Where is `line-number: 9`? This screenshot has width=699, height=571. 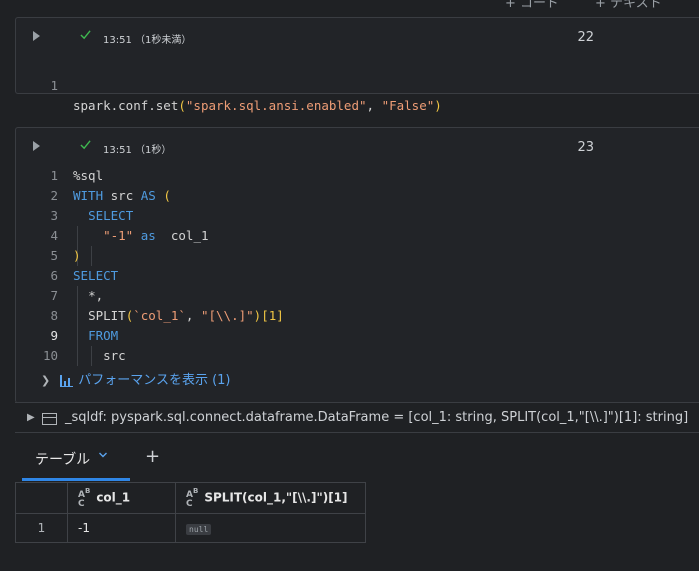 line-number: 9 is located at coordinates (54, 335).